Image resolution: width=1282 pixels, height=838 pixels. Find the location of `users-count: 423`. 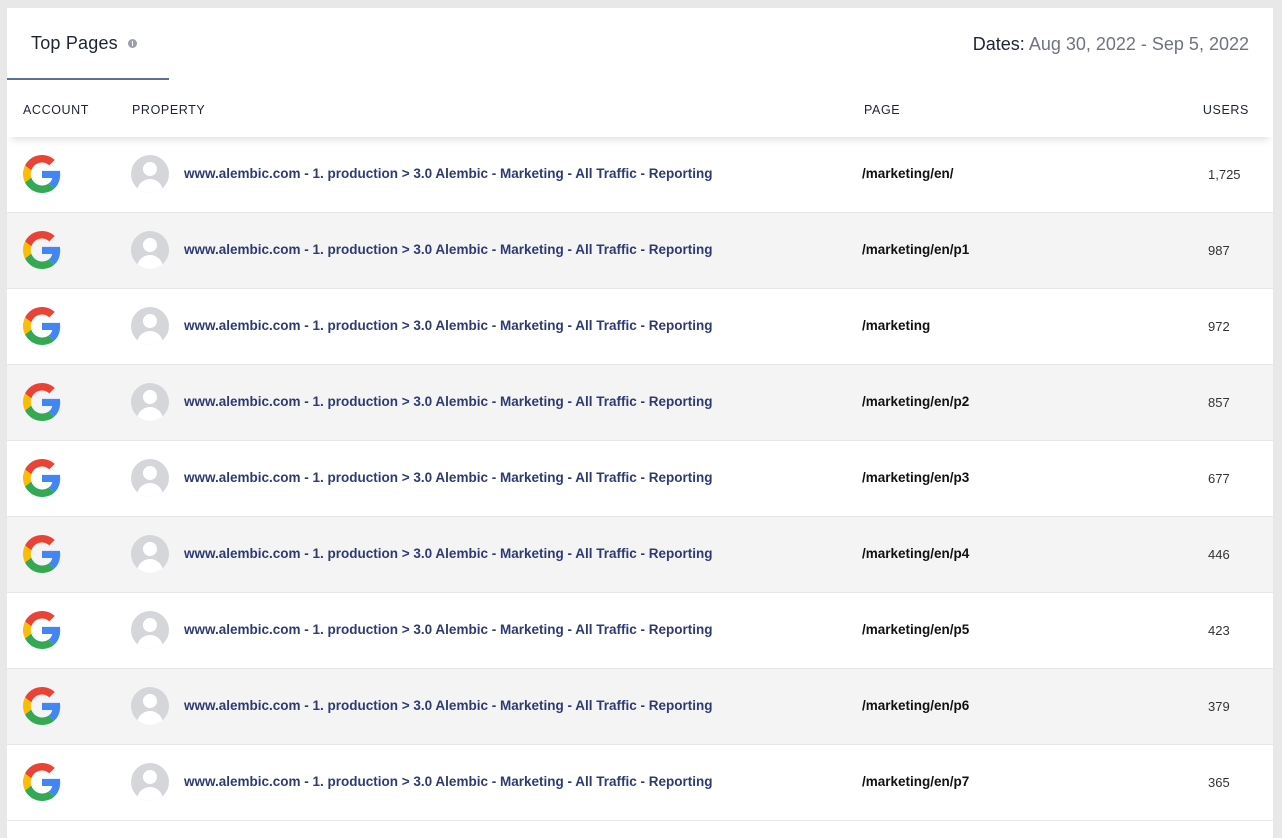

users-count: 423 is located at coordinates (1219, 630).